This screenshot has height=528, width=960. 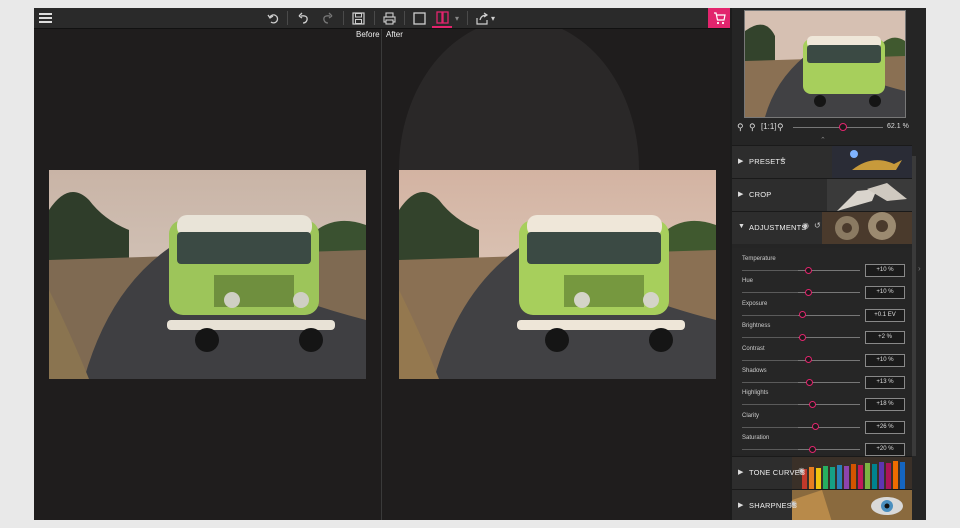 What do you see at coordinates (756, 326) in the screenshot?
I see `adjustment-label: Brightness` at bounding box center [756, 326].